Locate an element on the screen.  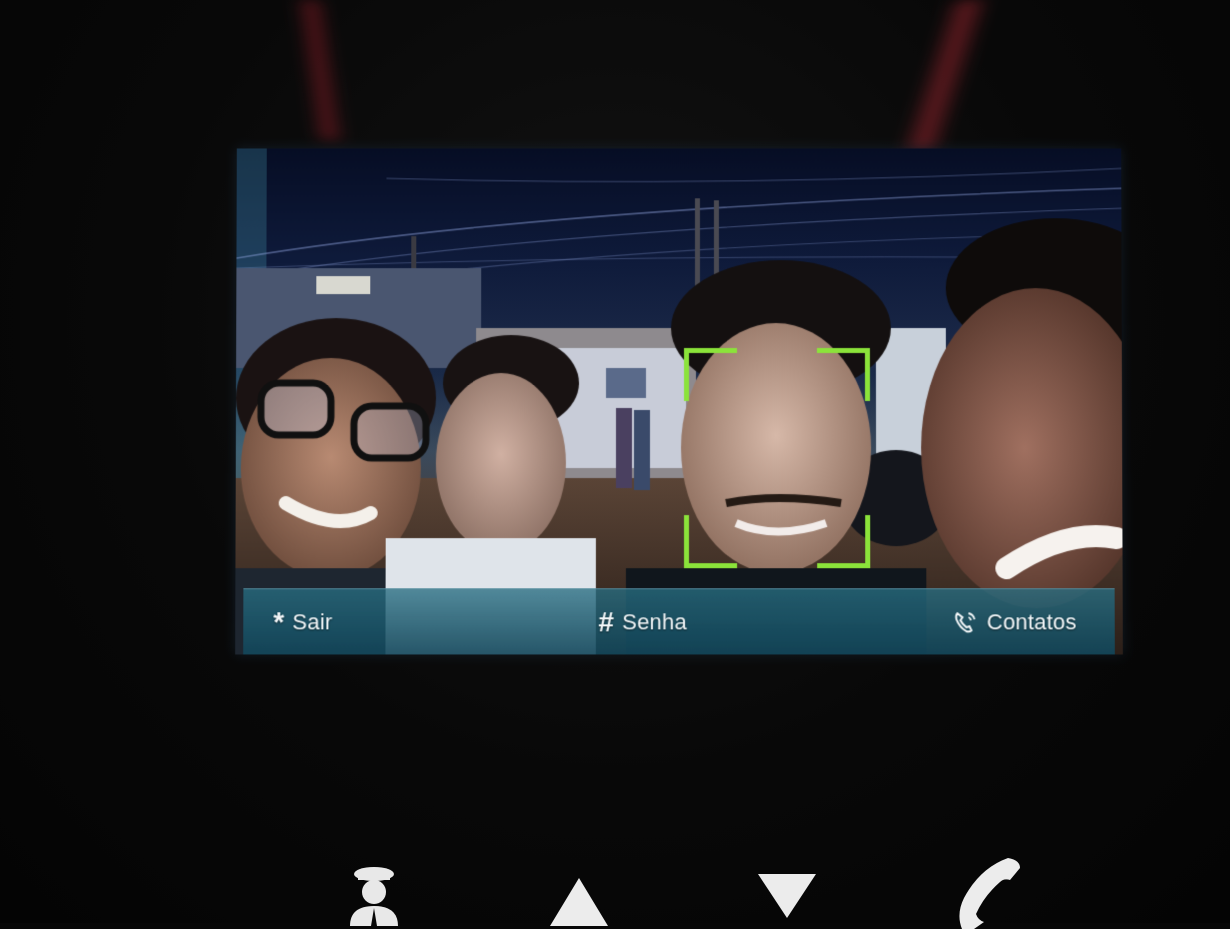
doorman-icon is located at coordinates (374, 894).